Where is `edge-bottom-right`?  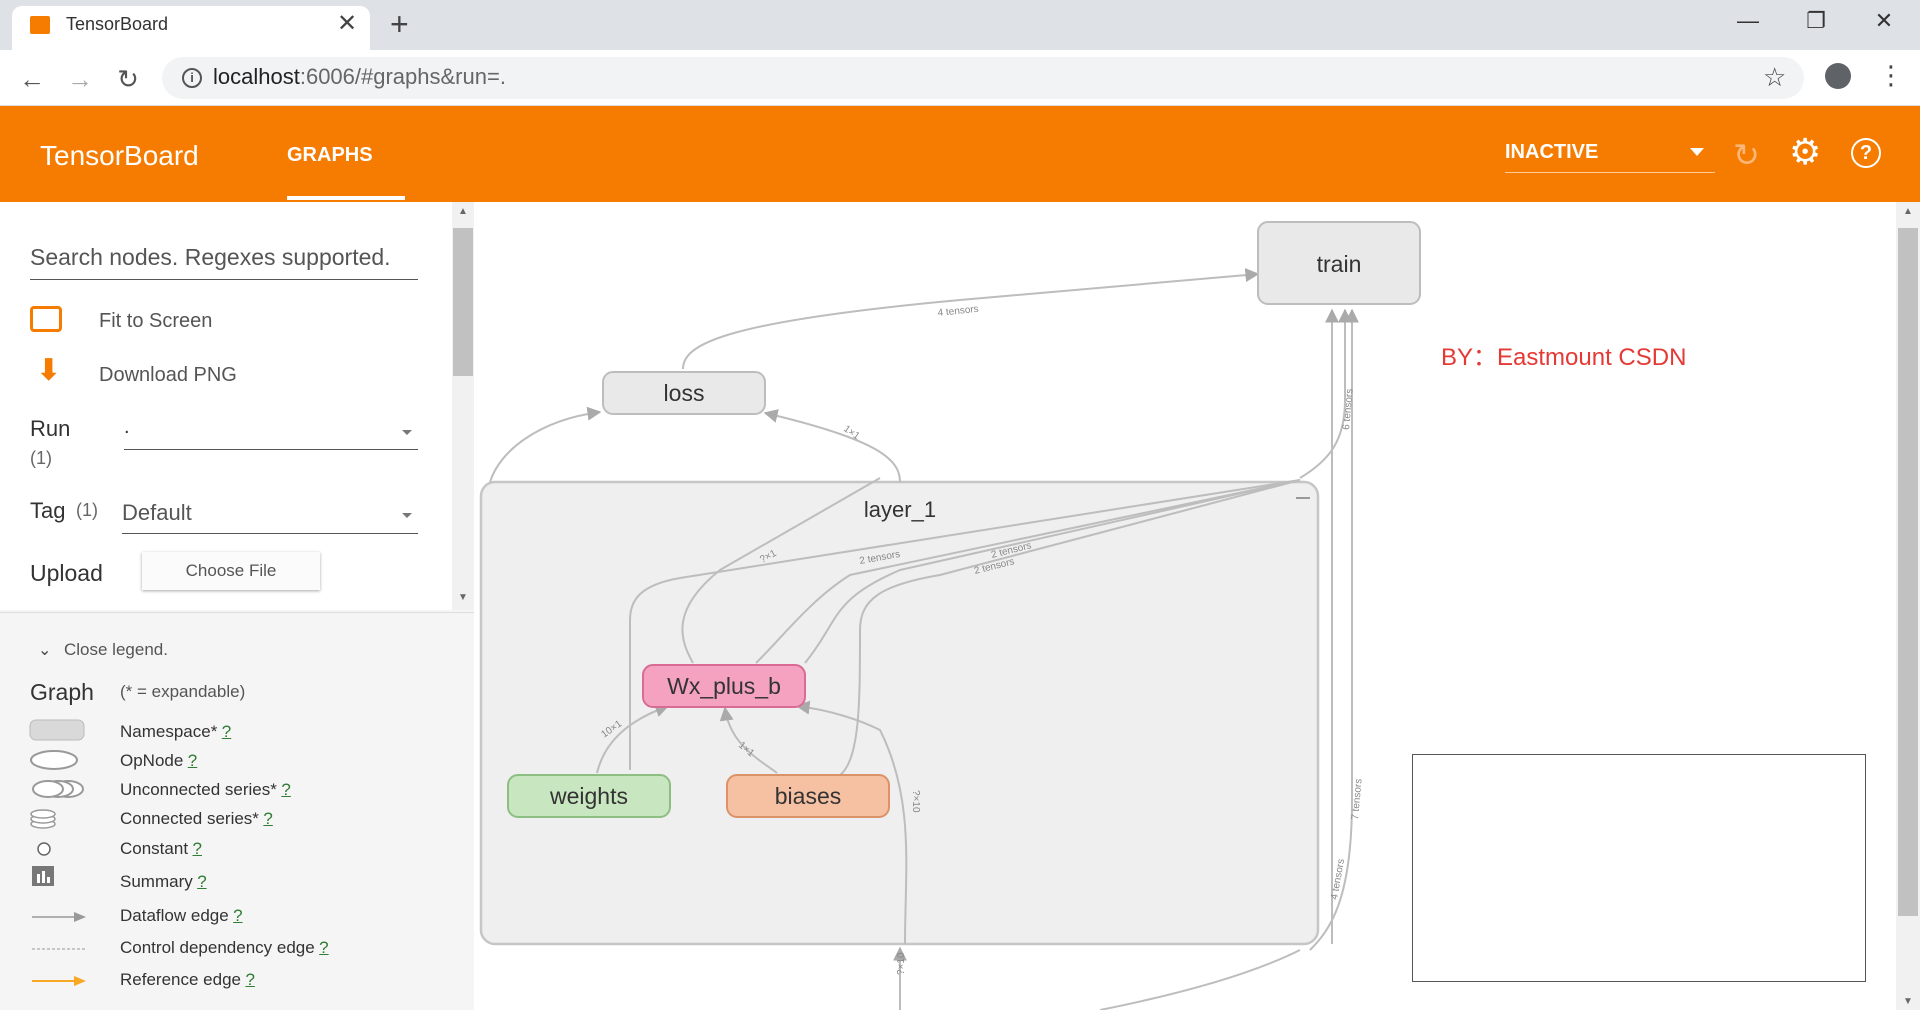
edge-bottom-right is located at coordinates (1200, 979).